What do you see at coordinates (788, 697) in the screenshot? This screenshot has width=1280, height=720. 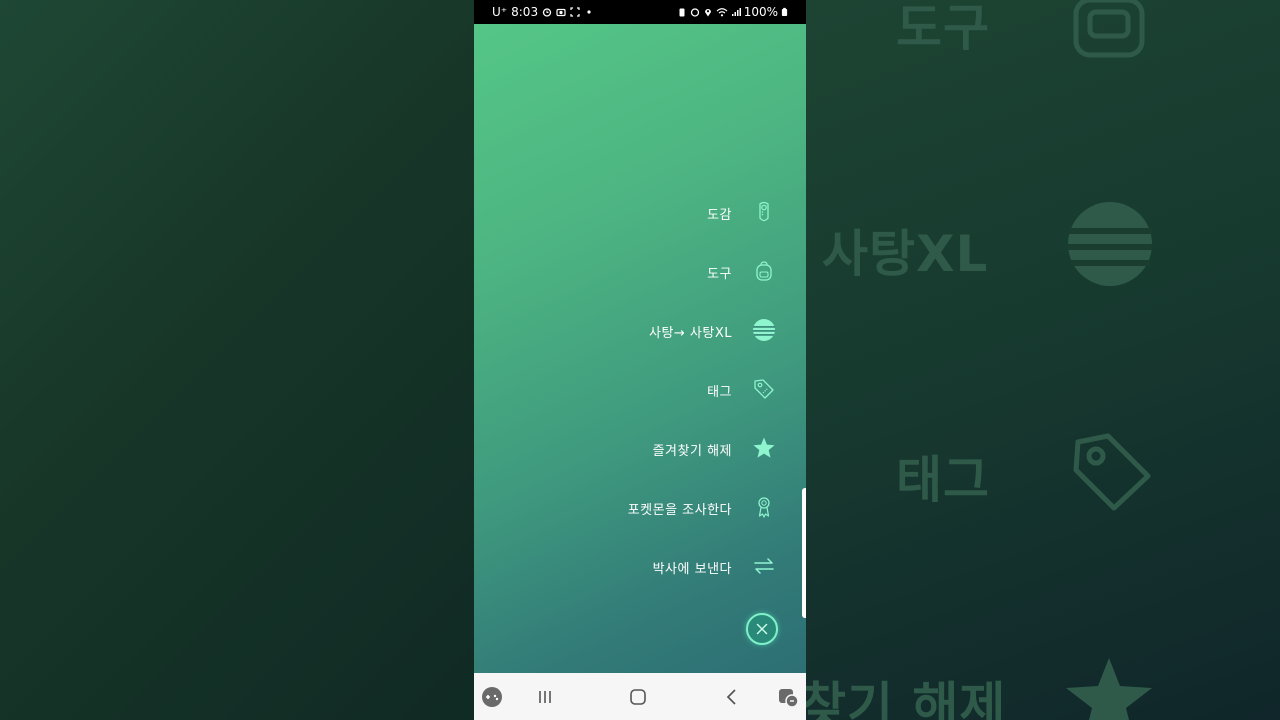 I see `game-booster-icon` at bounding box center [788, 697].